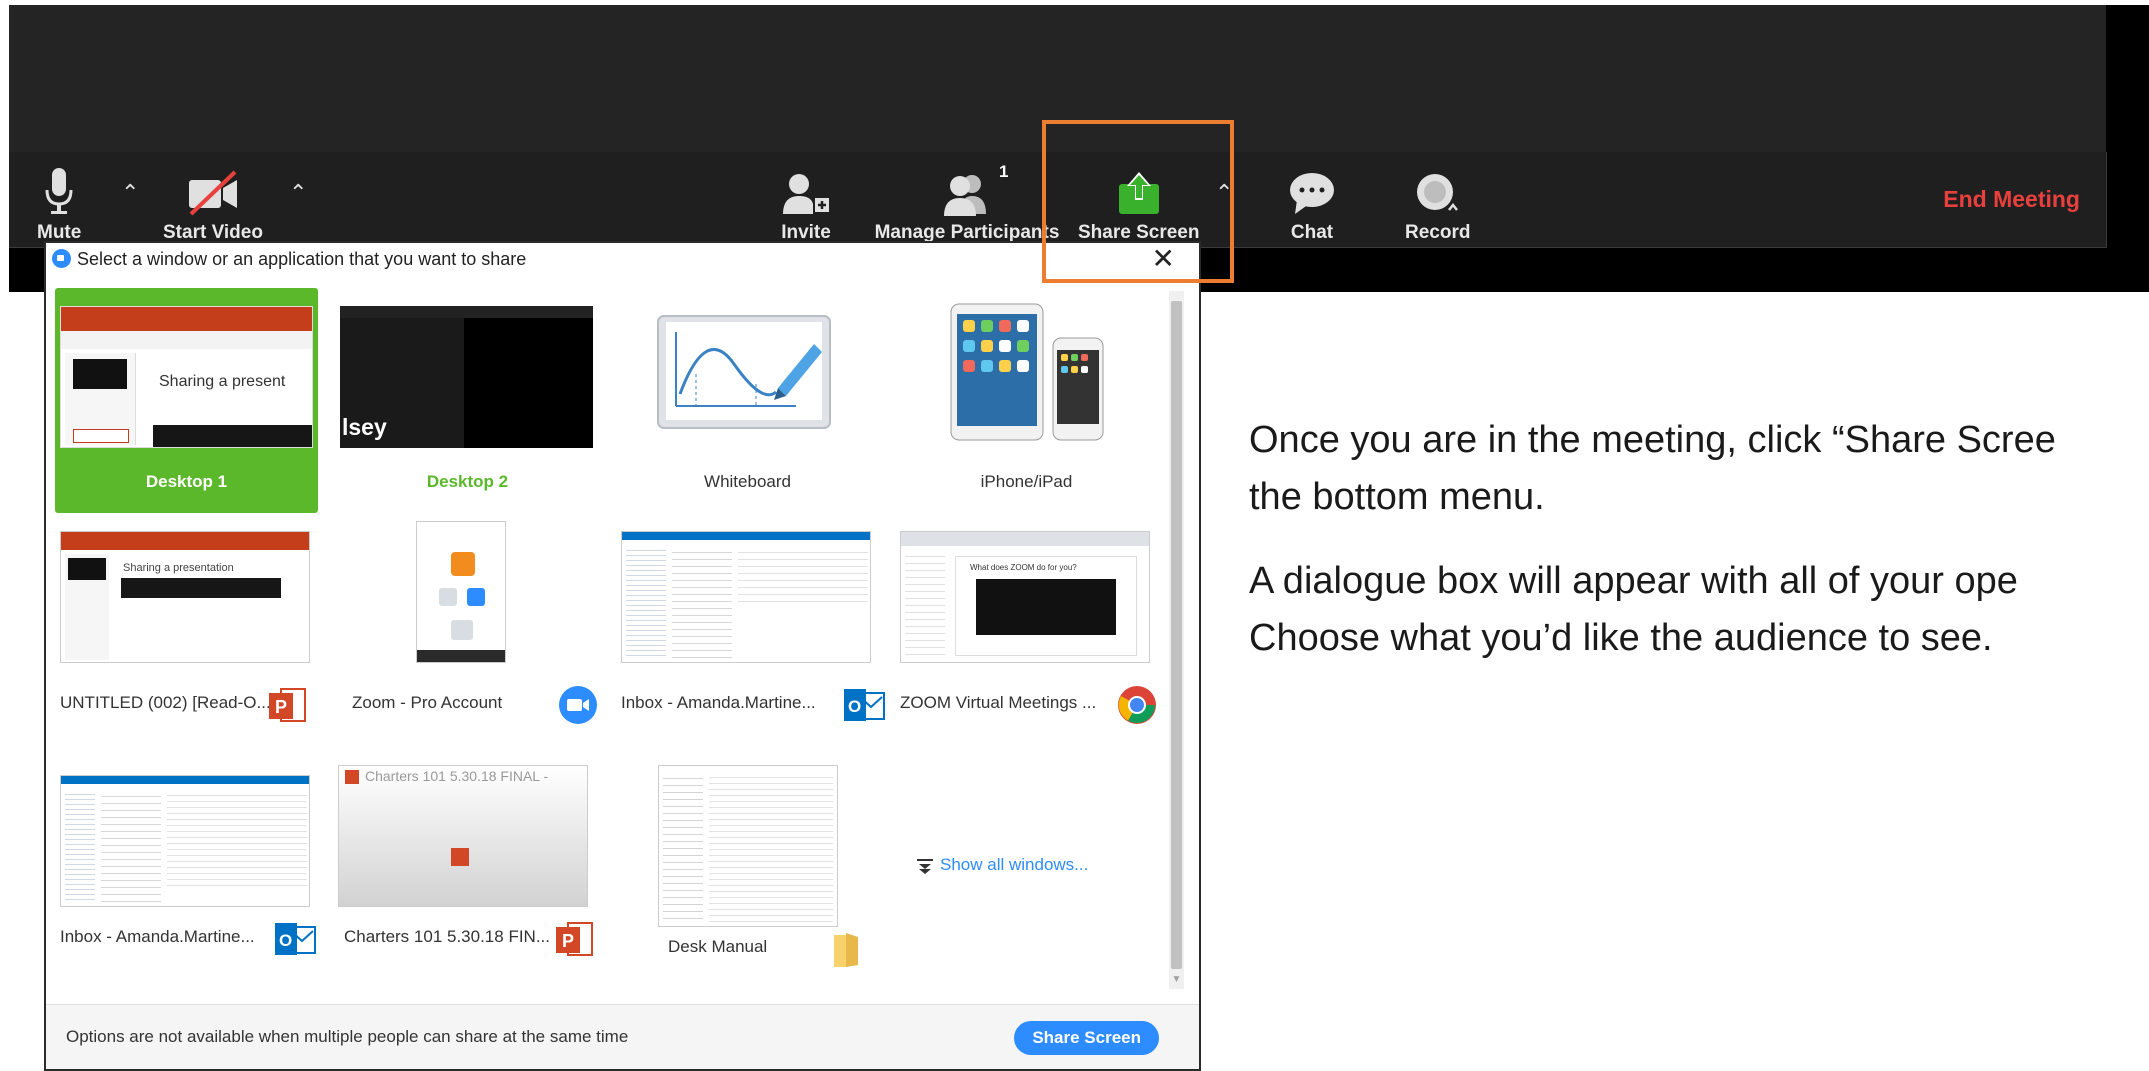 This screenshot has height=1071, width=2149. Describe the element at coordinates (806, 191) in the screenshot. I see `invite-person-icon` at that location.